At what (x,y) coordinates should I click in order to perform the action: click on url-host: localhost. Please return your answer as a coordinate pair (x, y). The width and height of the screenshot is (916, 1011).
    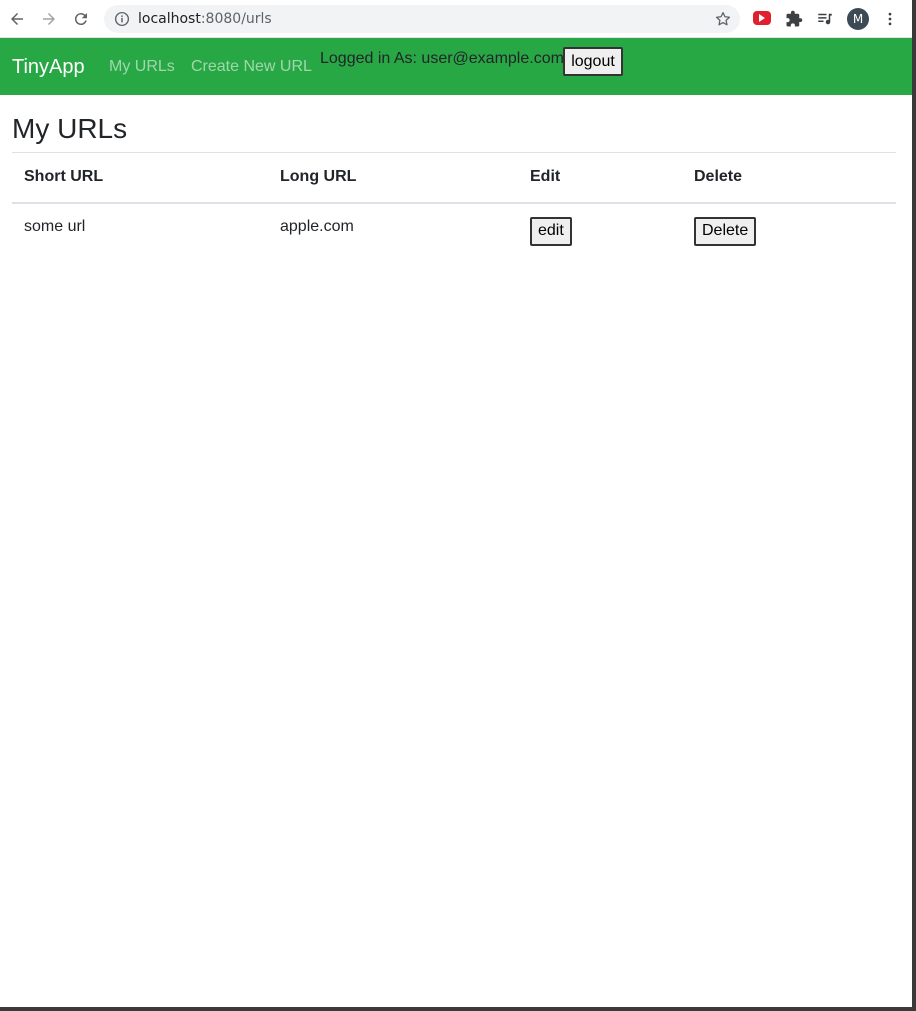
    Looking at the image, I should click on (169, 19).